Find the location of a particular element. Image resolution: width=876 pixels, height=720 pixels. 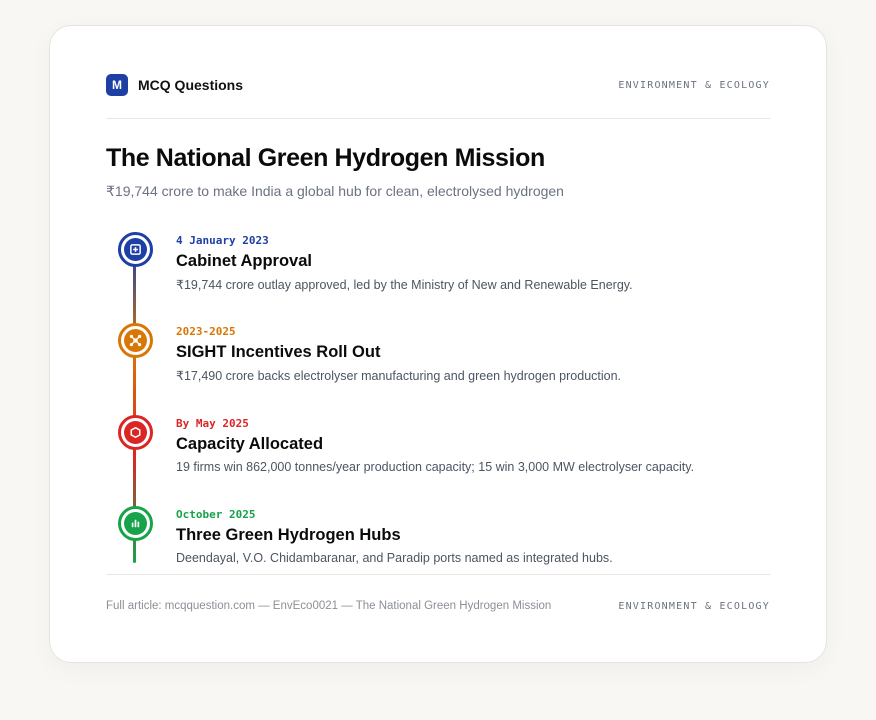

hexagon-icon is located at coordinates (135, 432).